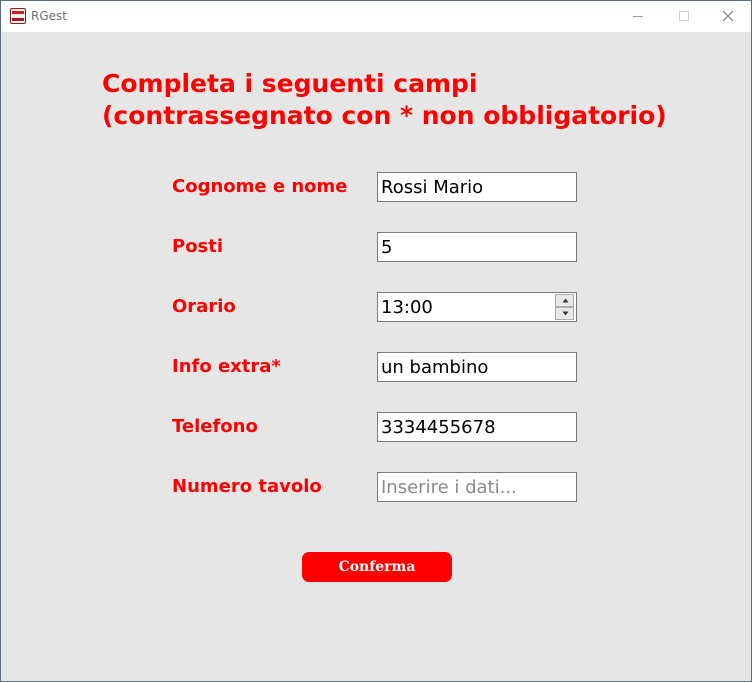 The height and width of the screenshot is (682, 752). Describe the element at coordinates (49, 16) in the screenshot. I see `window-title: RGest` at that location.